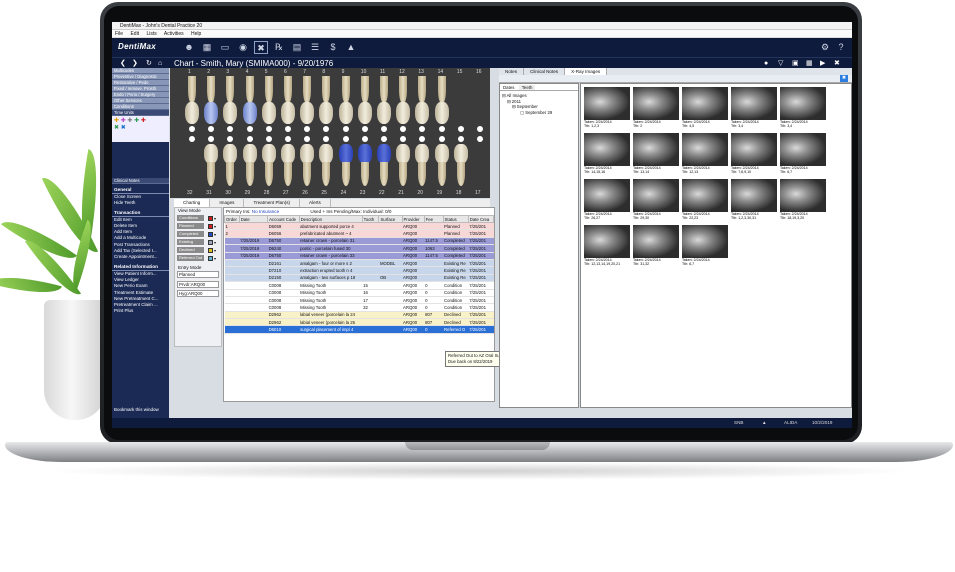 Image resolution: width=955 pixels, height=572 pixels. I want to click on help-icon: ?, so click(841, 47).